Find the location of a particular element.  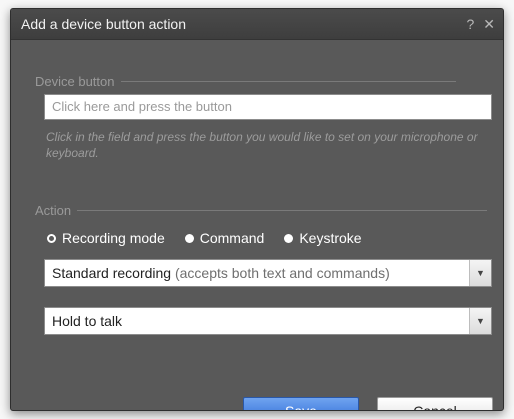

radio-command: Command is located at coordinates (224, 238).